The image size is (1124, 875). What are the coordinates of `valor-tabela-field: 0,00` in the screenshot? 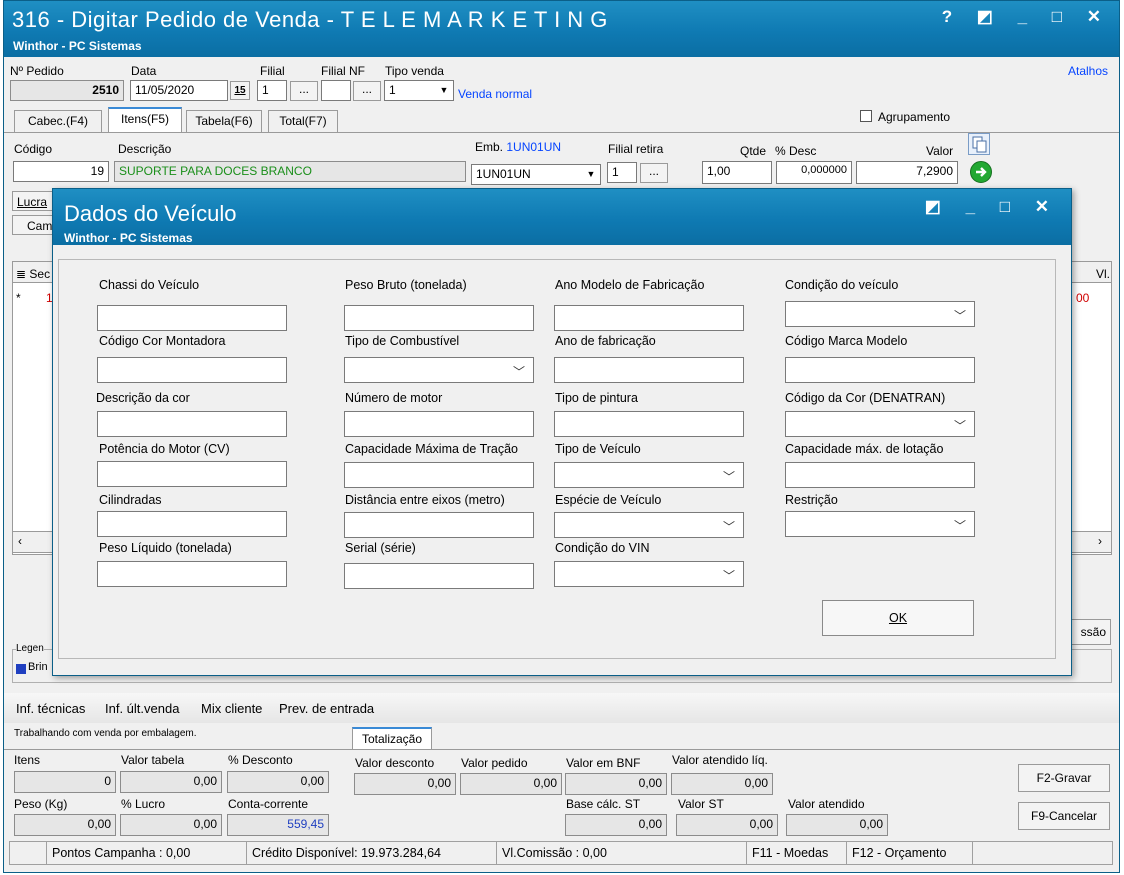 It's located at (171, 782).